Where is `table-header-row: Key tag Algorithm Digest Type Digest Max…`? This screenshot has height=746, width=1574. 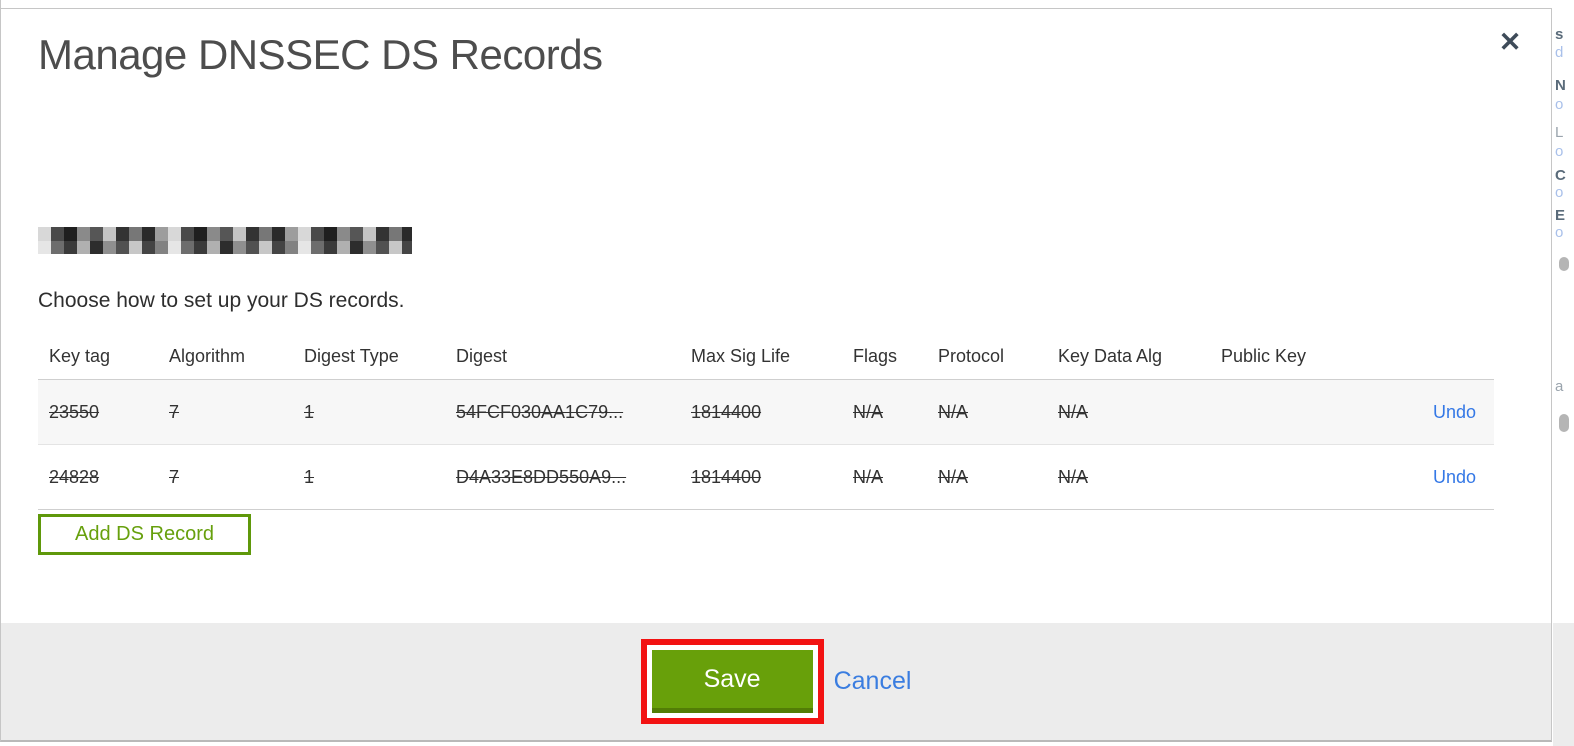
table-header-row: Key tag Algorithm Digest Type Digest Max… is located at coordinates (766, 357).